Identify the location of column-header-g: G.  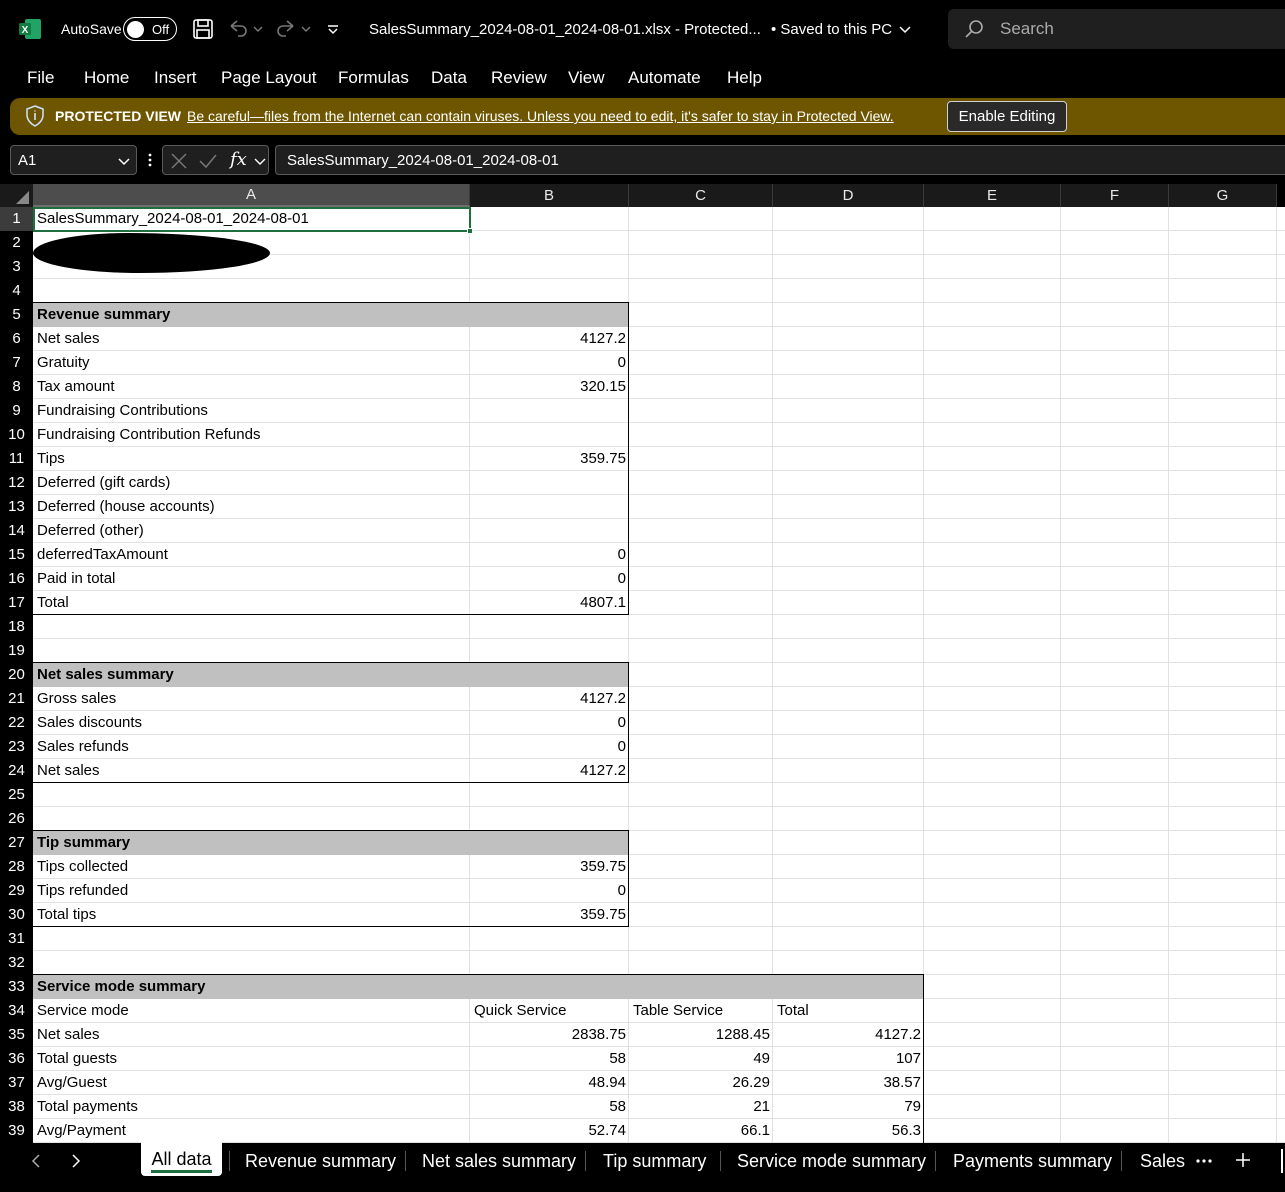
(1223, 195).